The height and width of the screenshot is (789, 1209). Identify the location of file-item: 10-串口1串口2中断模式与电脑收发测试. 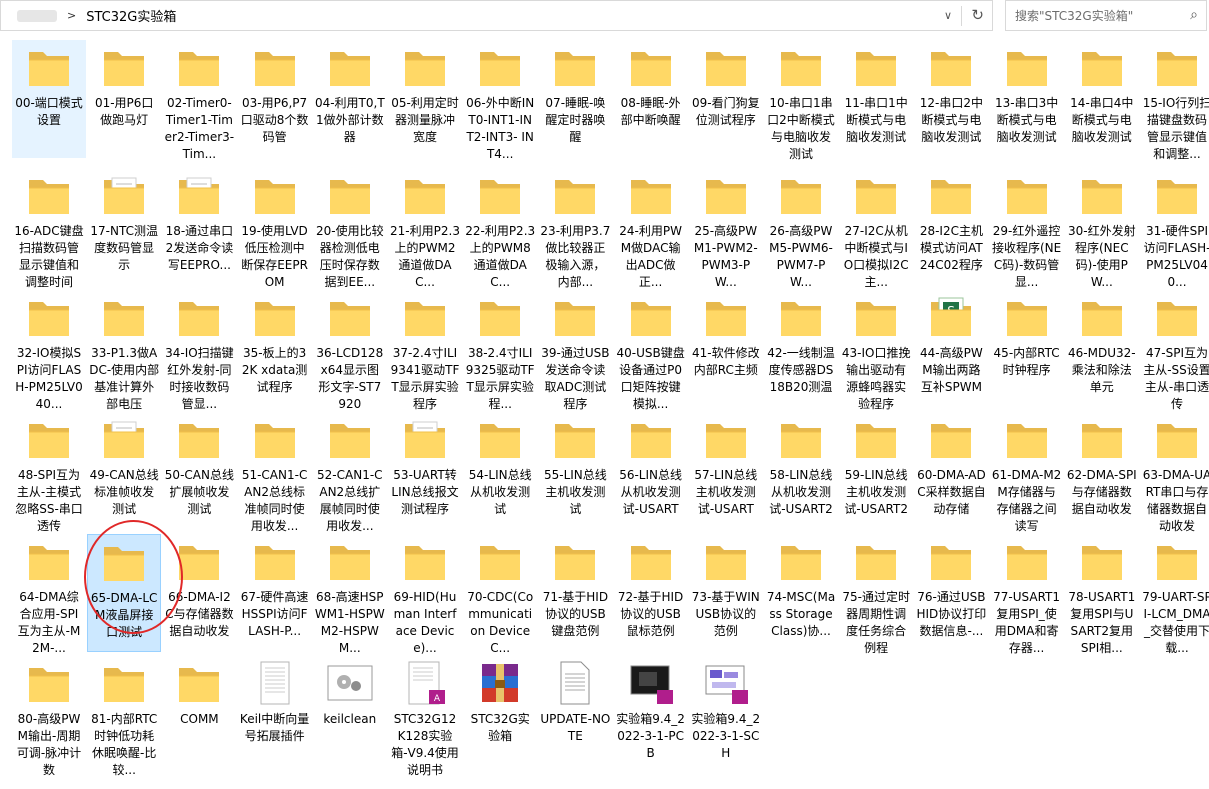
(801, 100).